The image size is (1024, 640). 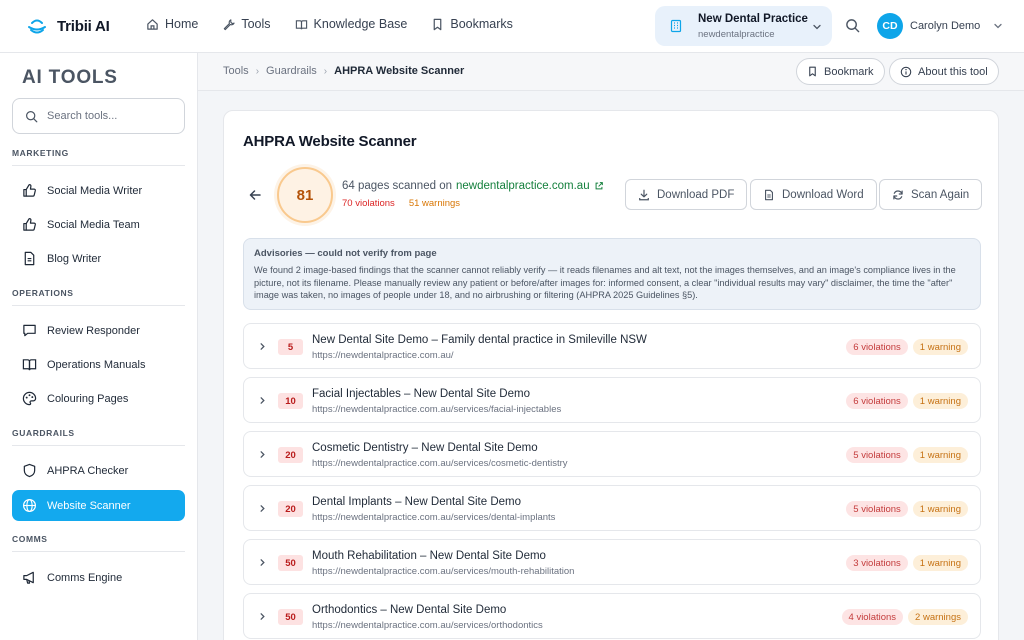 I want to click on info-icon, so click(x=906, y=72).